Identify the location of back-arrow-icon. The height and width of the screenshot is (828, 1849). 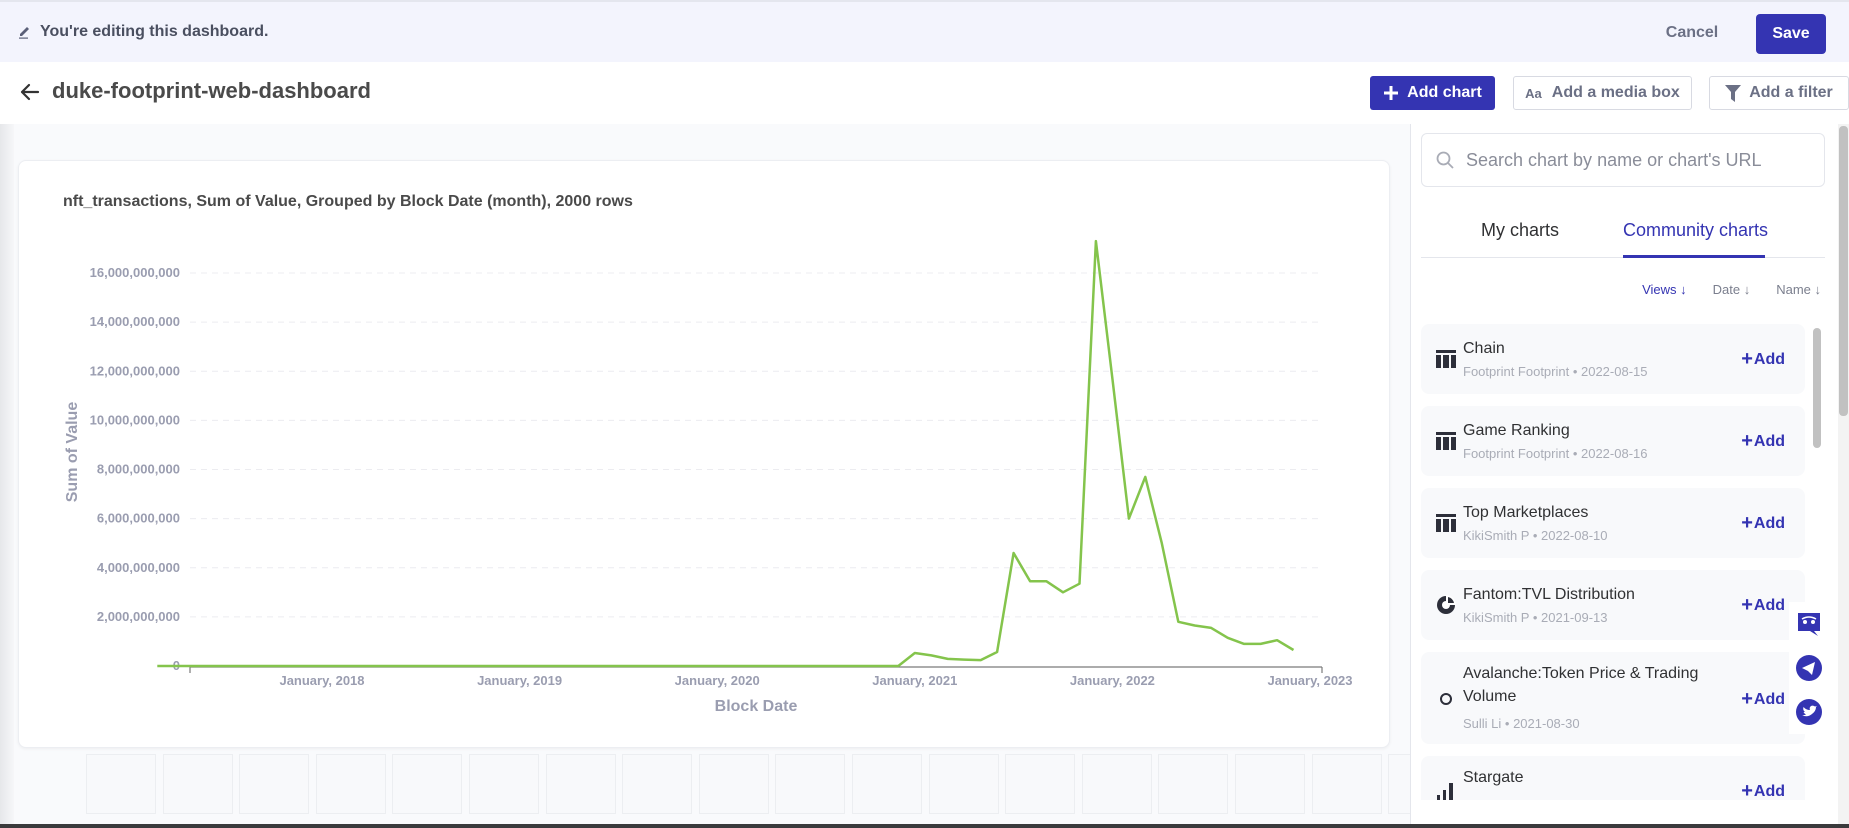
(30, 92).